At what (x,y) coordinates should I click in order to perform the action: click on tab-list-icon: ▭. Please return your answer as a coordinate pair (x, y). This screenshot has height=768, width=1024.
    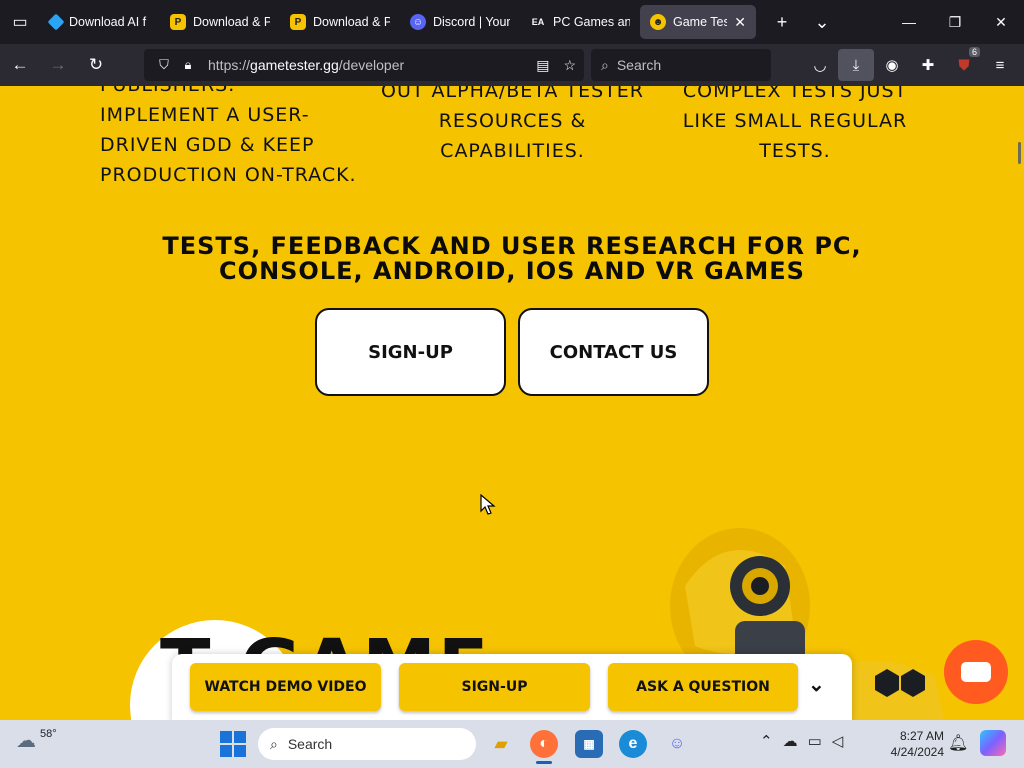
    Looking at the image, I should click on (20, 22).